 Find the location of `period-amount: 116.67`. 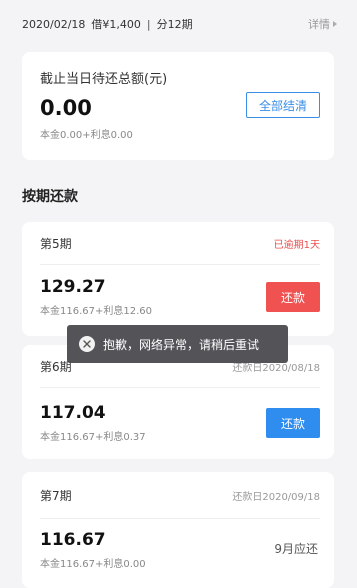

period-amount: 116.67 is located at coordinates (73, 540).